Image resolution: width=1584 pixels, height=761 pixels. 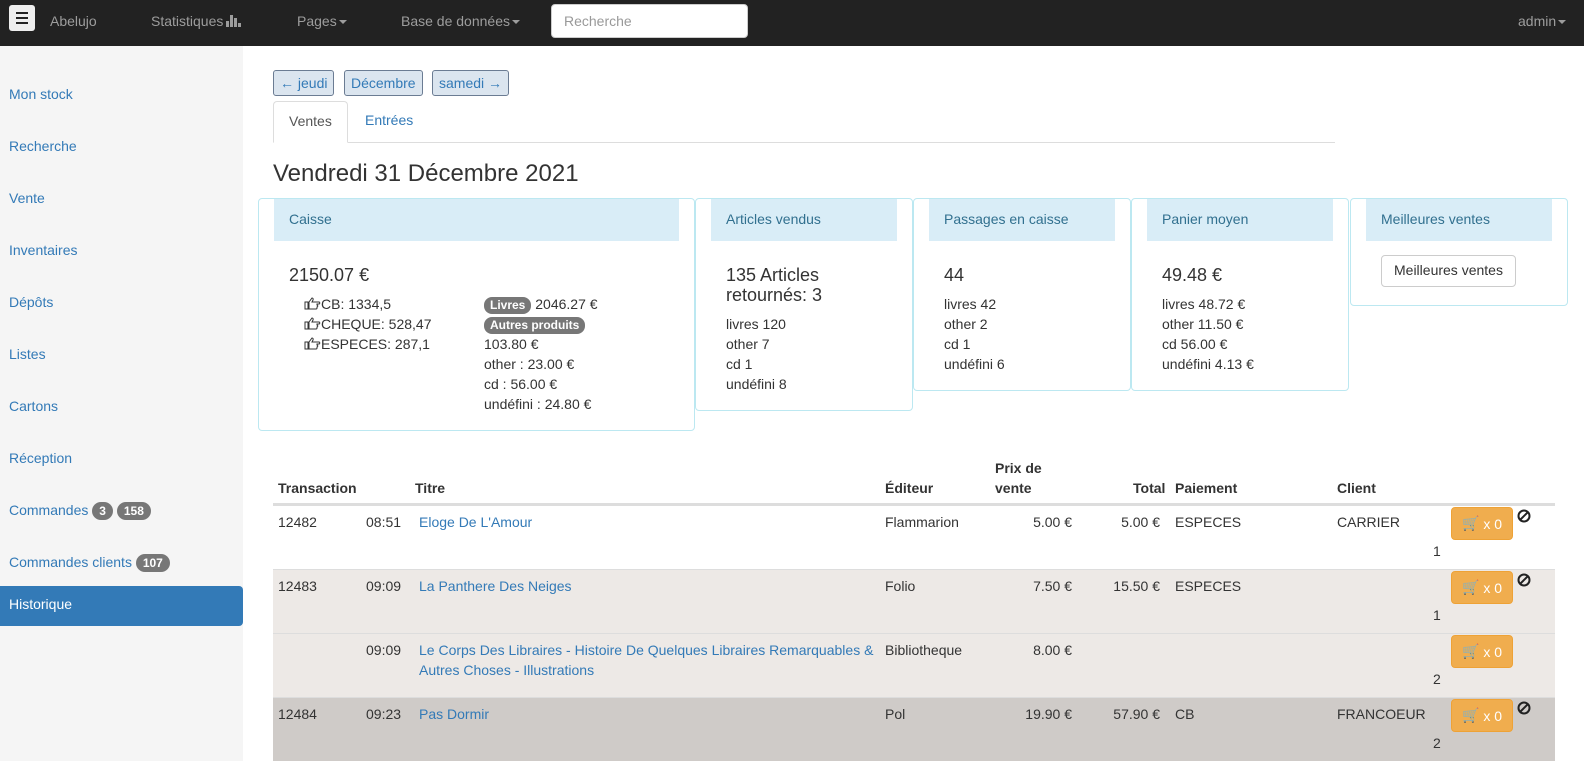 What do you see at coordinates (102, 511) in the screenshot?
I see `count-badge: 3` at bounding box center [102, 511].